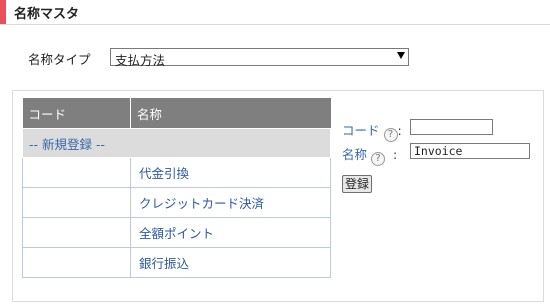 The image size is (550, 307). I want to click on name-type-label: 名称タイプ, so click(59, 59).